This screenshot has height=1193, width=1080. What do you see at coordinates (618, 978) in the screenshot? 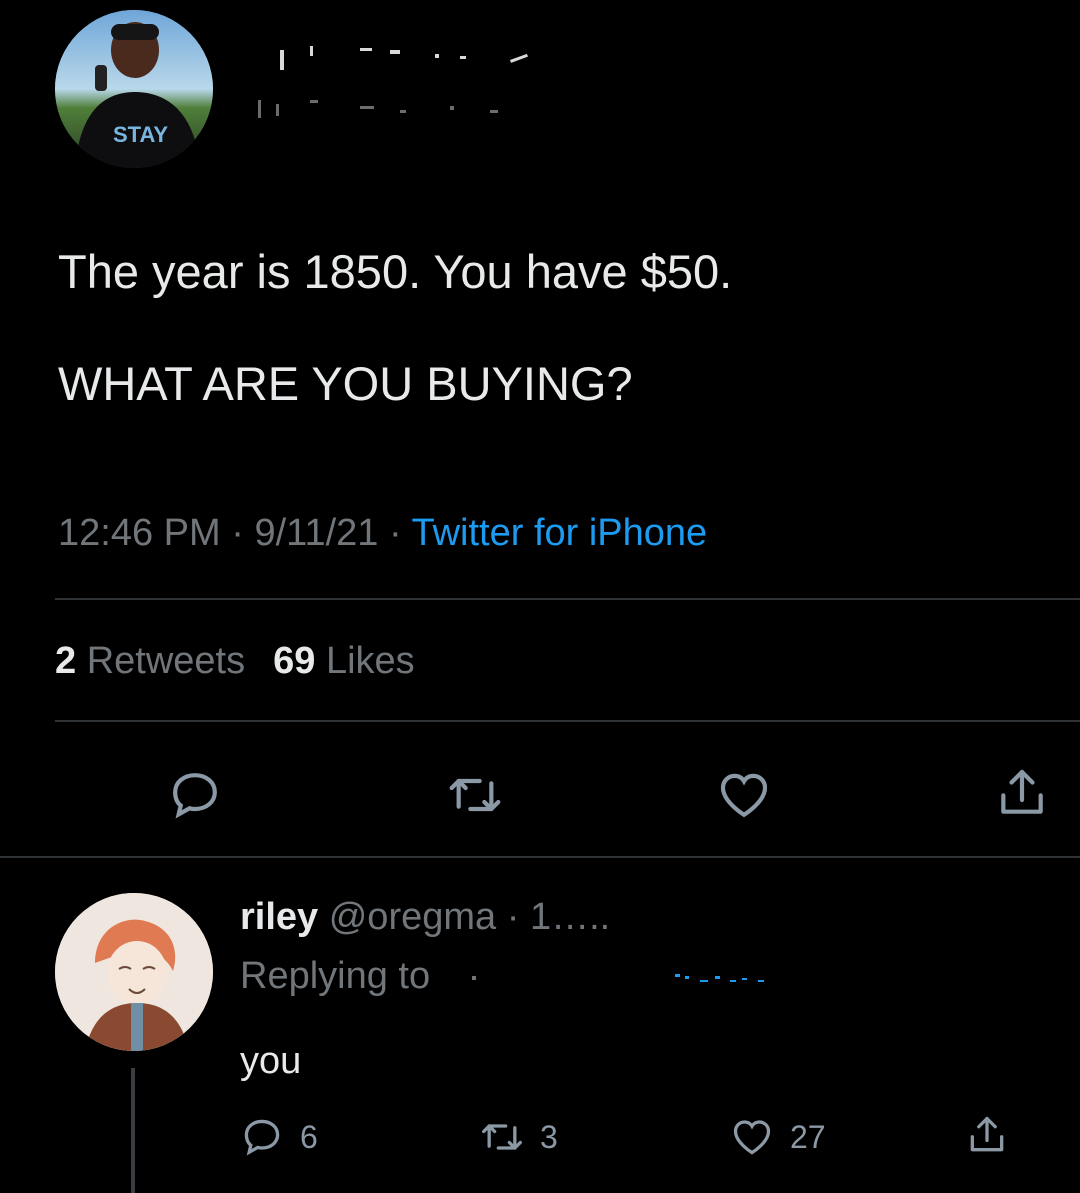
I see `redacted-replying-handle` at bounding box center [618, 978].